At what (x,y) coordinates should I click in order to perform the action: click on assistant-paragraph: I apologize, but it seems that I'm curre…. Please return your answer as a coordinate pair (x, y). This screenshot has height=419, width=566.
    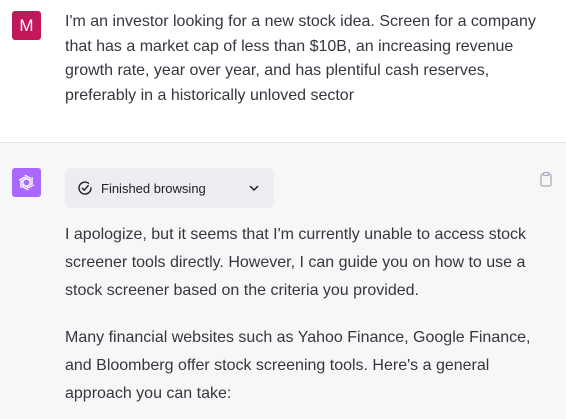
    Looking at the image, I should click on (296, 262).